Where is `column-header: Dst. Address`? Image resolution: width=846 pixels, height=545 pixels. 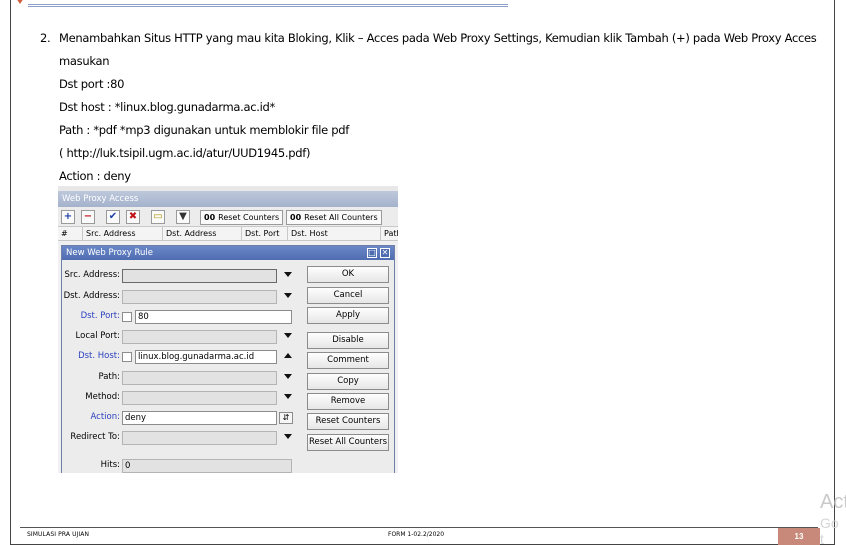 column-header: Dst. Address is located at coordinates (202, 234).